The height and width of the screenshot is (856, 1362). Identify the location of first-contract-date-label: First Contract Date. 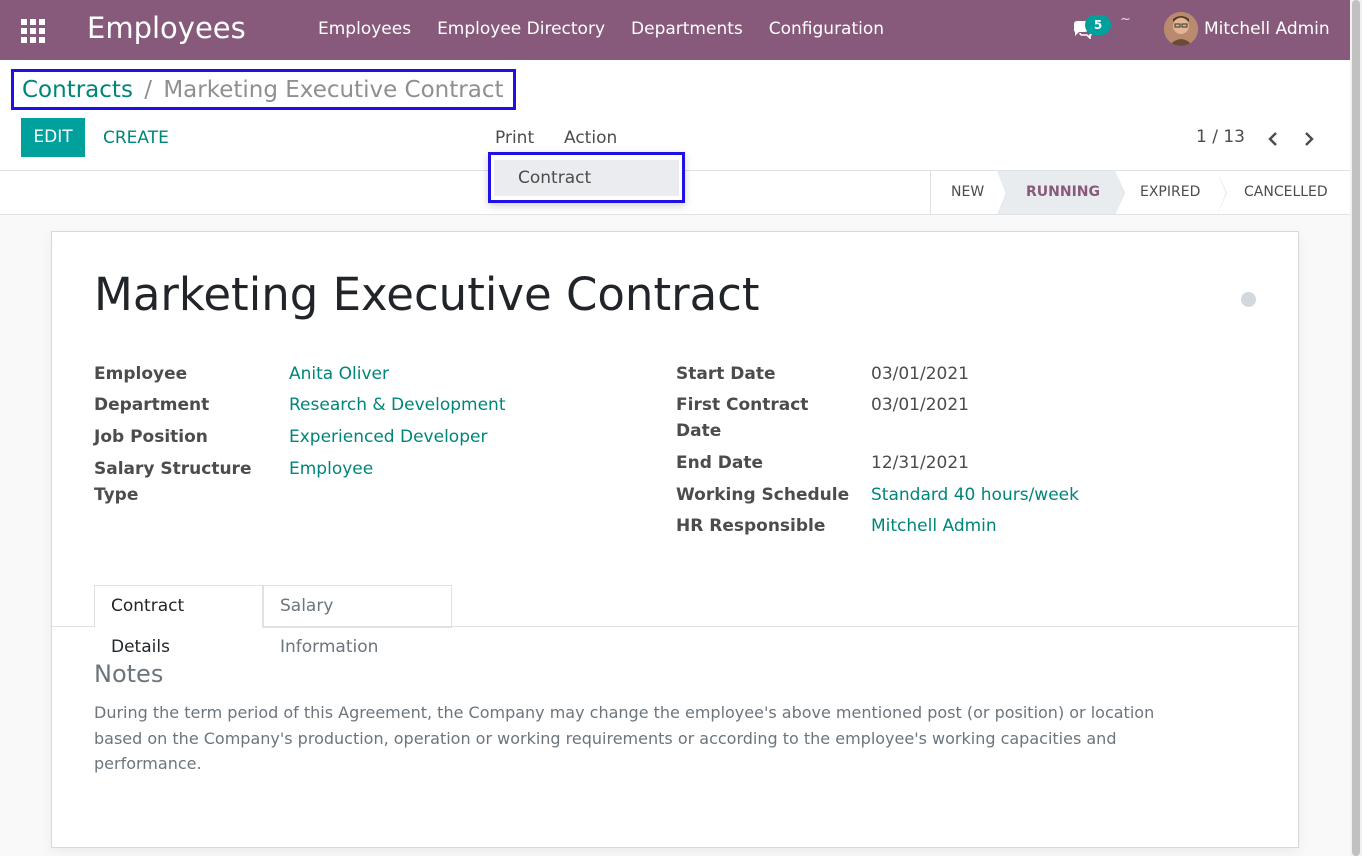
(742, 418).